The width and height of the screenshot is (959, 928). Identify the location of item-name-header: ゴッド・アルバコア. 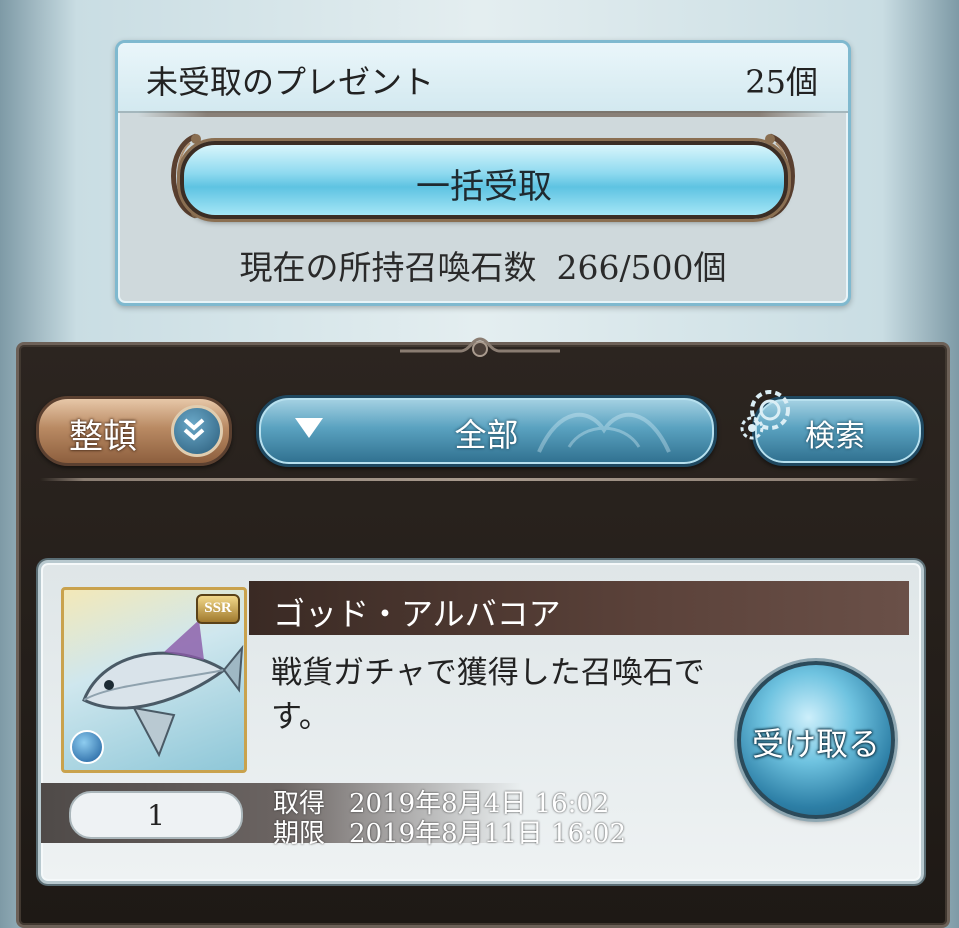
(579, 608).